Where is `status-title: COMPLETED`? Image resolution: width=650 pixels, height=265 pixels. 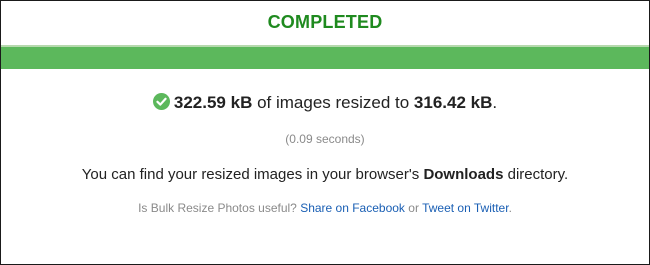
status-title: COMPLETED is located at coordinates (325, 22).